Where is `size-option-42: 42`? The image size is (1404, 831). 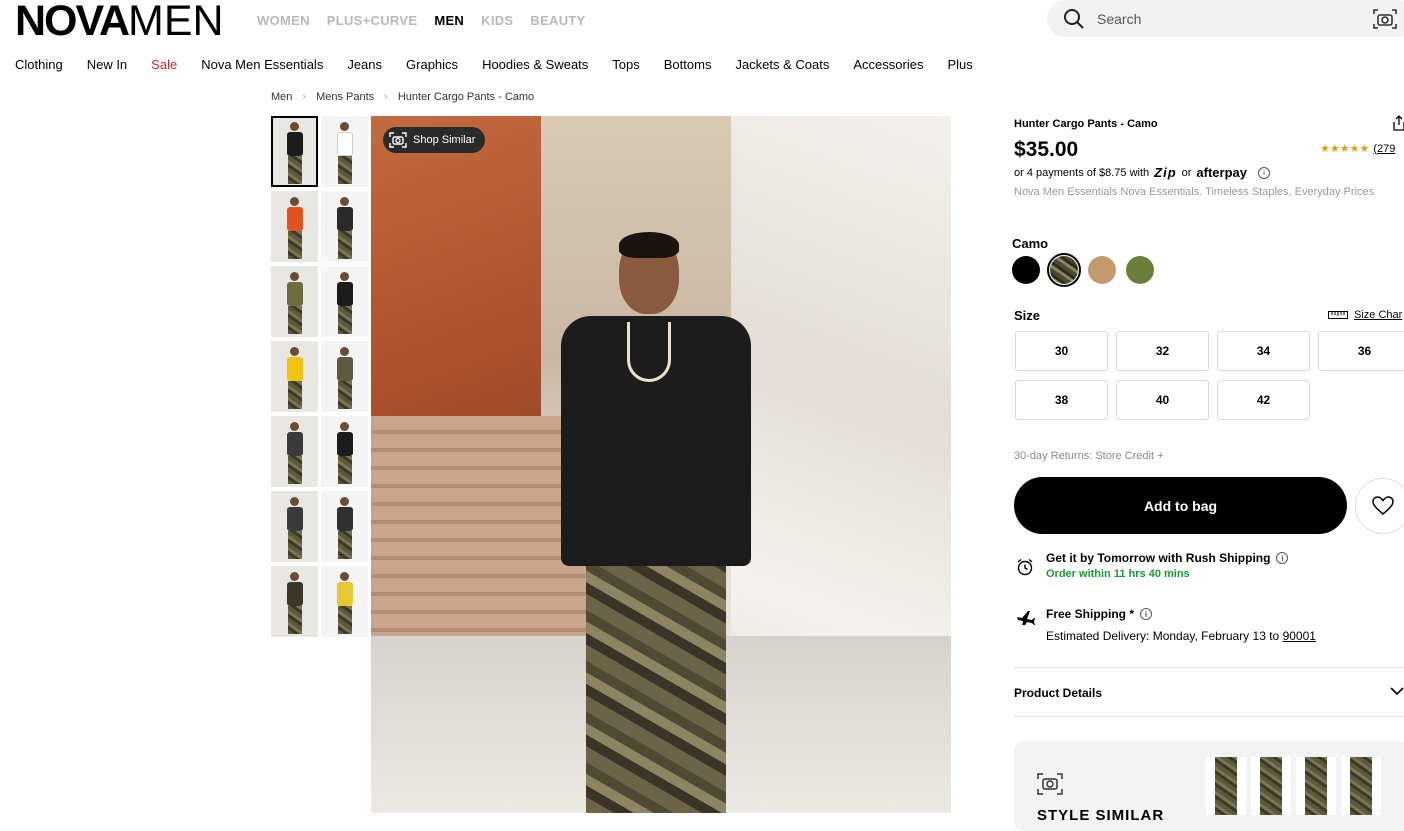
size-option-42: 42 is located at coordinates (1263, 400).